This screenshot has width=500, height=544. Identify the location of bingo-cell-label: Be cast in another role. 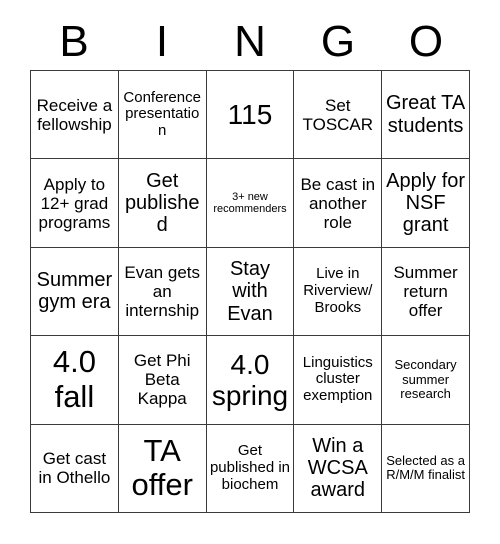
(338, 203).